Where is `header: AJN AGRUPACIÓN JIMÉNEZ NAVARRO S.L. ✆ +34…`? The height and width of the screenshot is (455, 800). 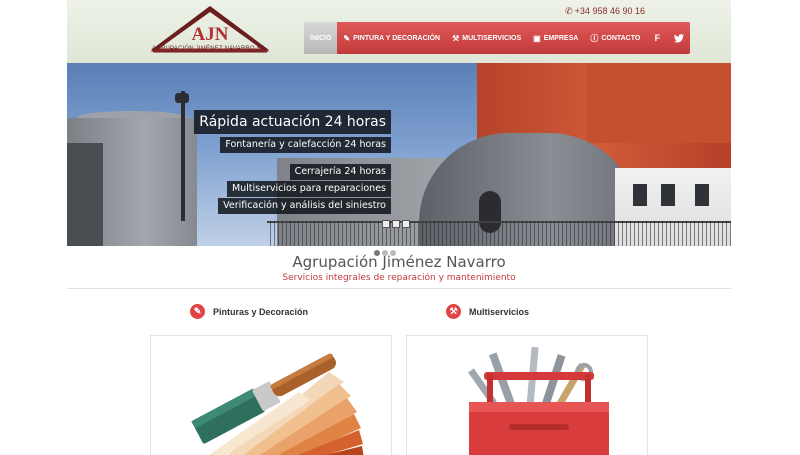
header: AJN AGRUPACIÓN JIMÉNEZ NAVARRO S.L. ✆ +34… is located at coordinates (399, 31).